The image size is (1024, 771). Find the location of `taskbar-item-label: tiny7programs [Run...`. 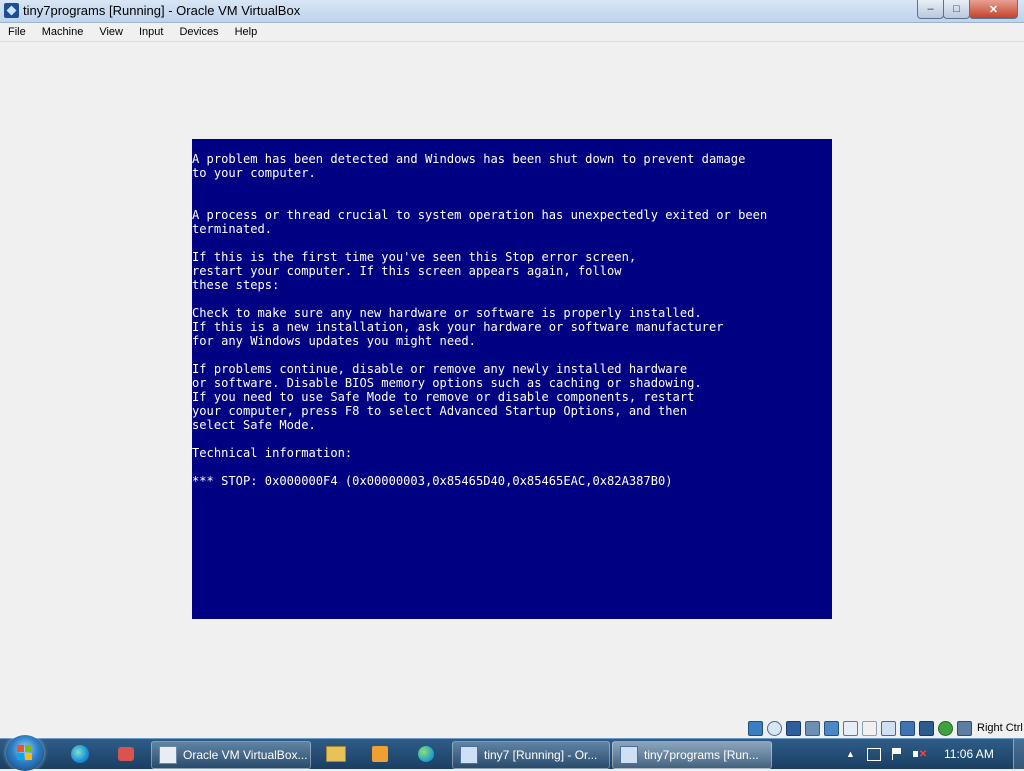

taskbar-item-label: tiny7programs [Run... is located at coordinates (701, 755).